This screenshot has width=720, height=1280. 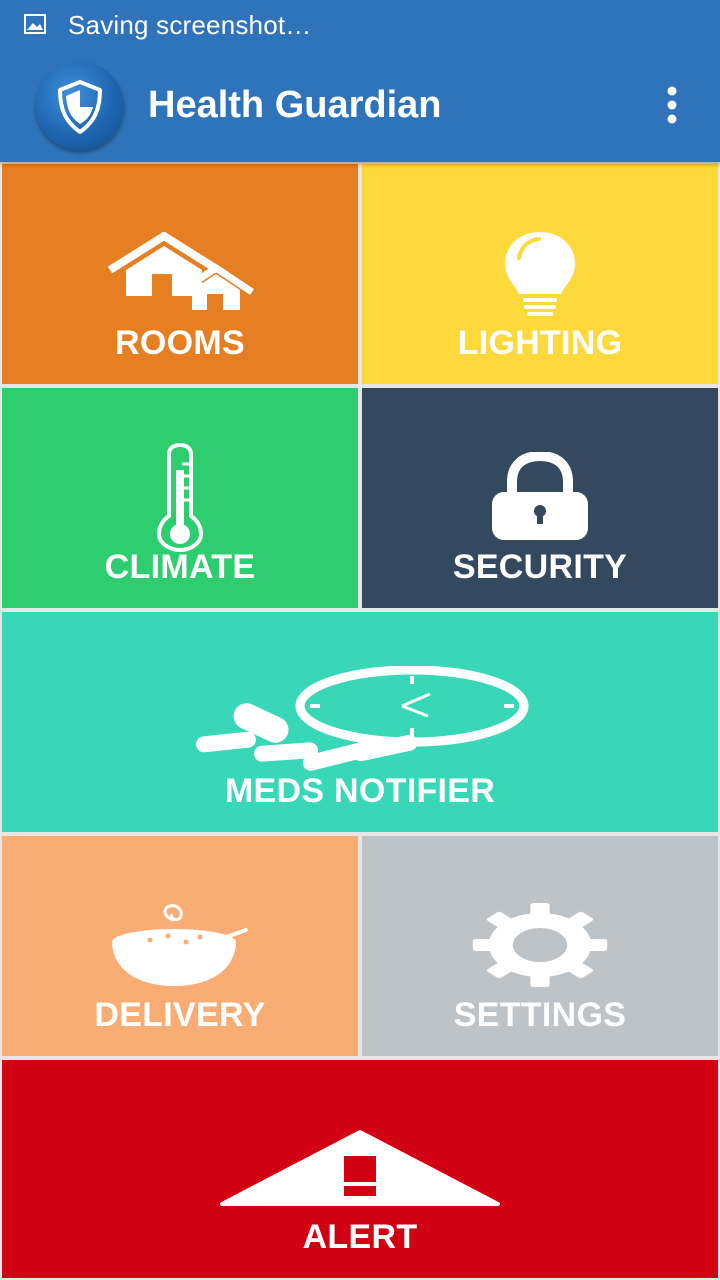 I want to click on padlock-icon, so click(x=540, y=496).